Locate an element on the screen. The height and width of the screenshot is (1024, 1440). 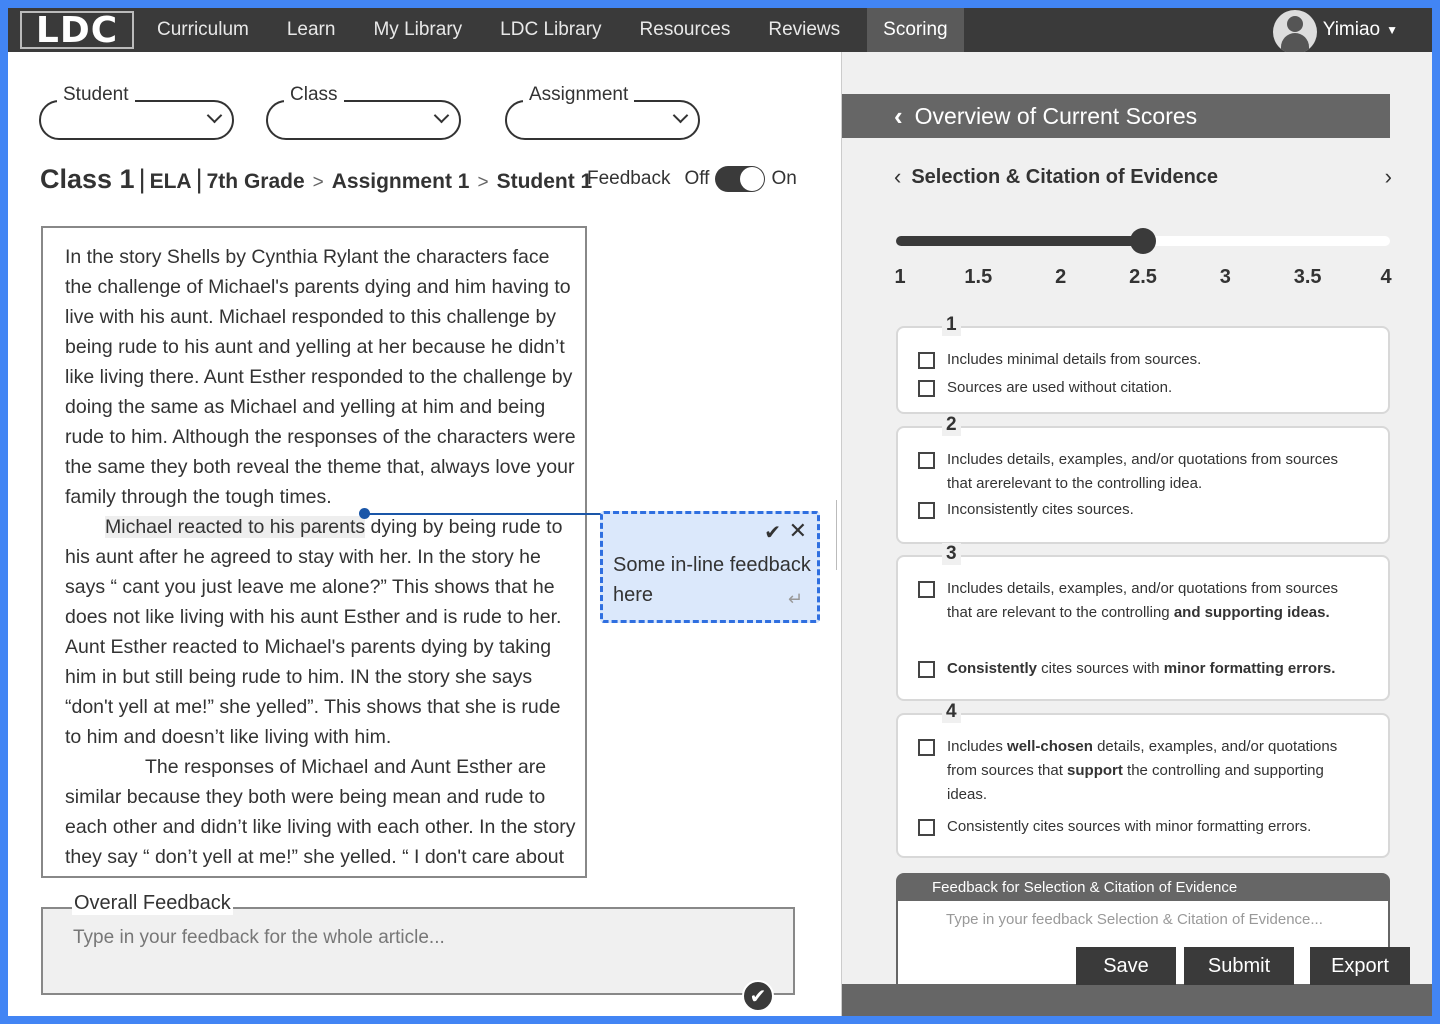
inline-feedback-box: ✔ ✕ Some in-line feedback here ↵ is located at coordinates (710, 567).